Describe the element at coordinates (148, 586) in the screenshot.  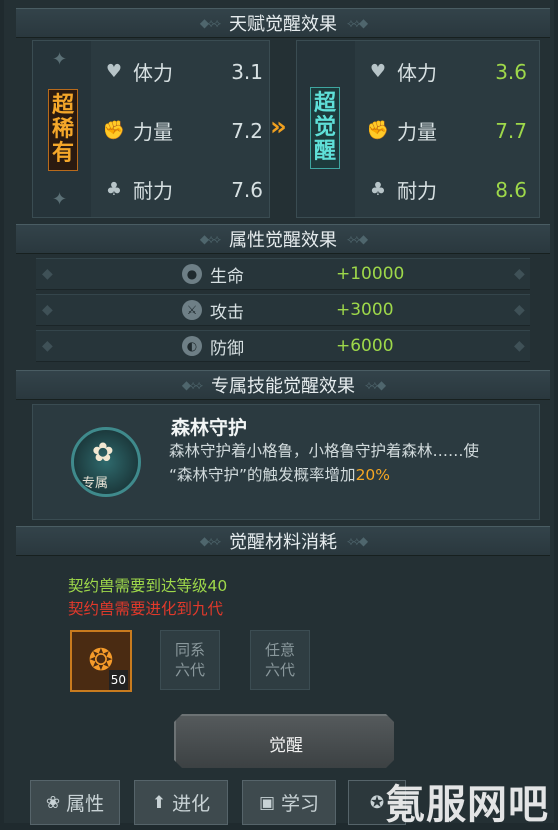
I see `requirement-level: 契约兽需要到达等级40` at that location.